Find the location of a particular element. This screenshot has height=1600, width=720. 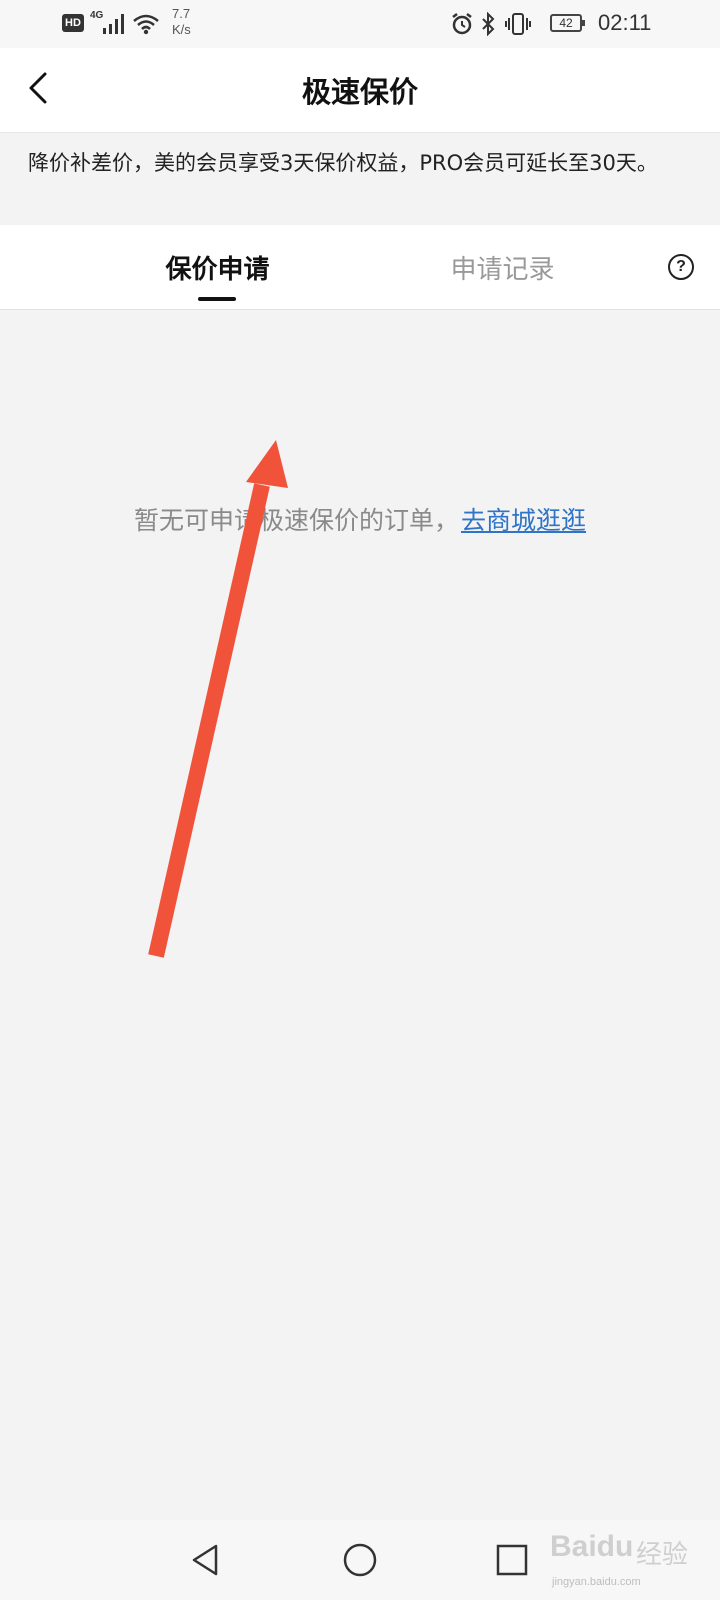

chevron-left-icon is located at coordinates (38, 88).